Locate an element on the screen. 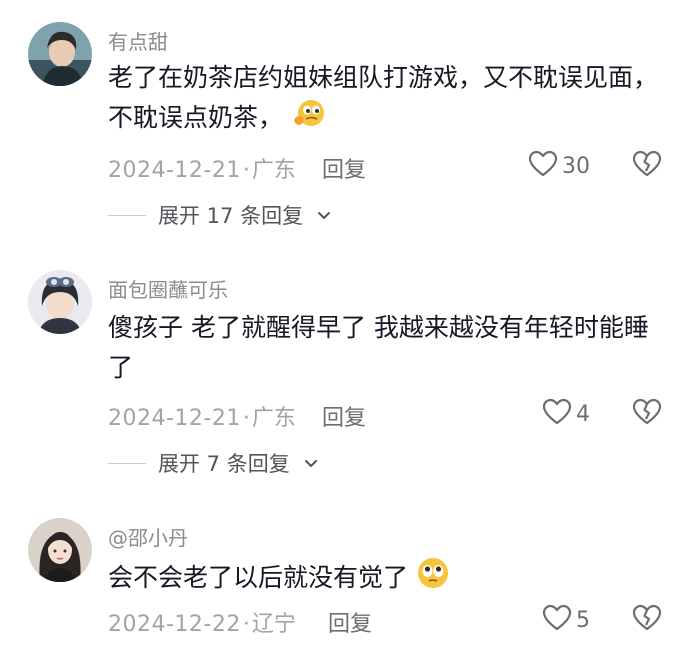  comment-meta: 2024-12-22·辽宁 is located at coordinates (202, 622).